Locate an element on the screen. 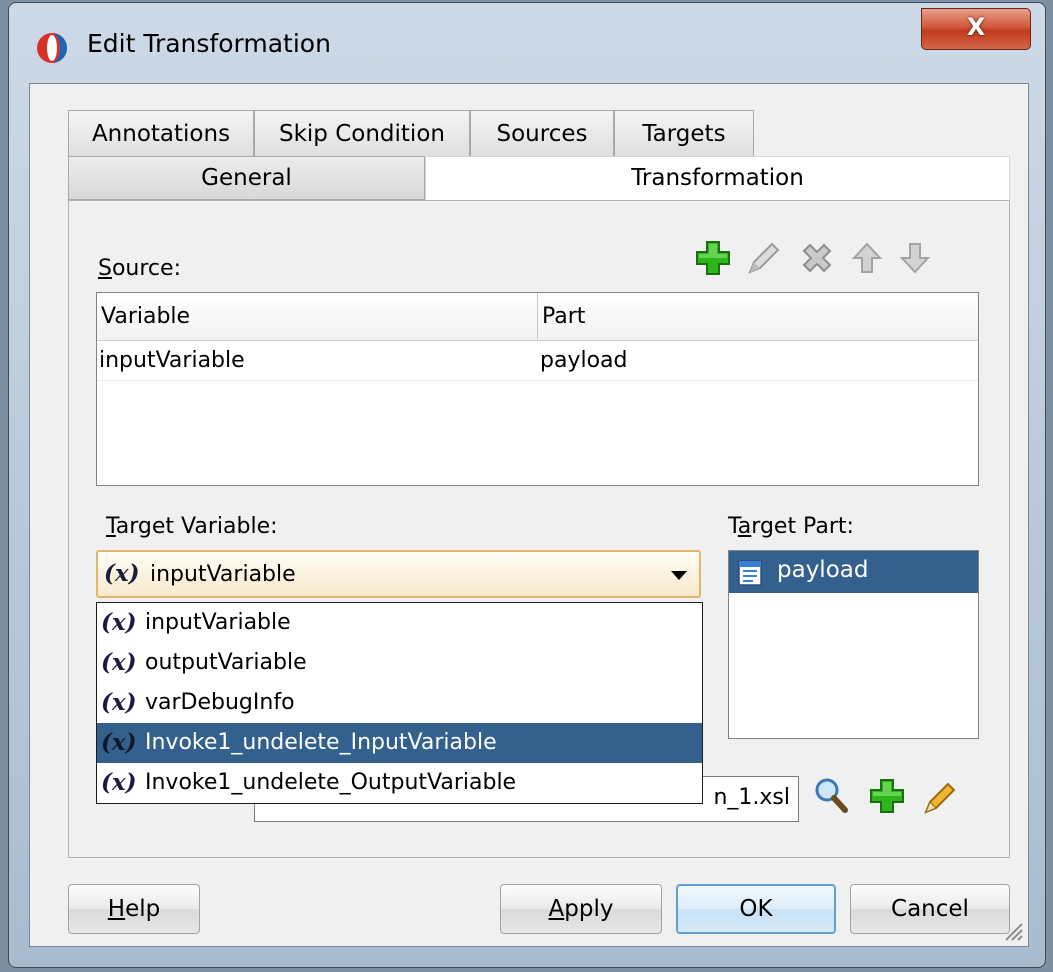 The width and height of the screenshot is (1053, 972). list-item-label: payload is located at coordinates (823, 570).